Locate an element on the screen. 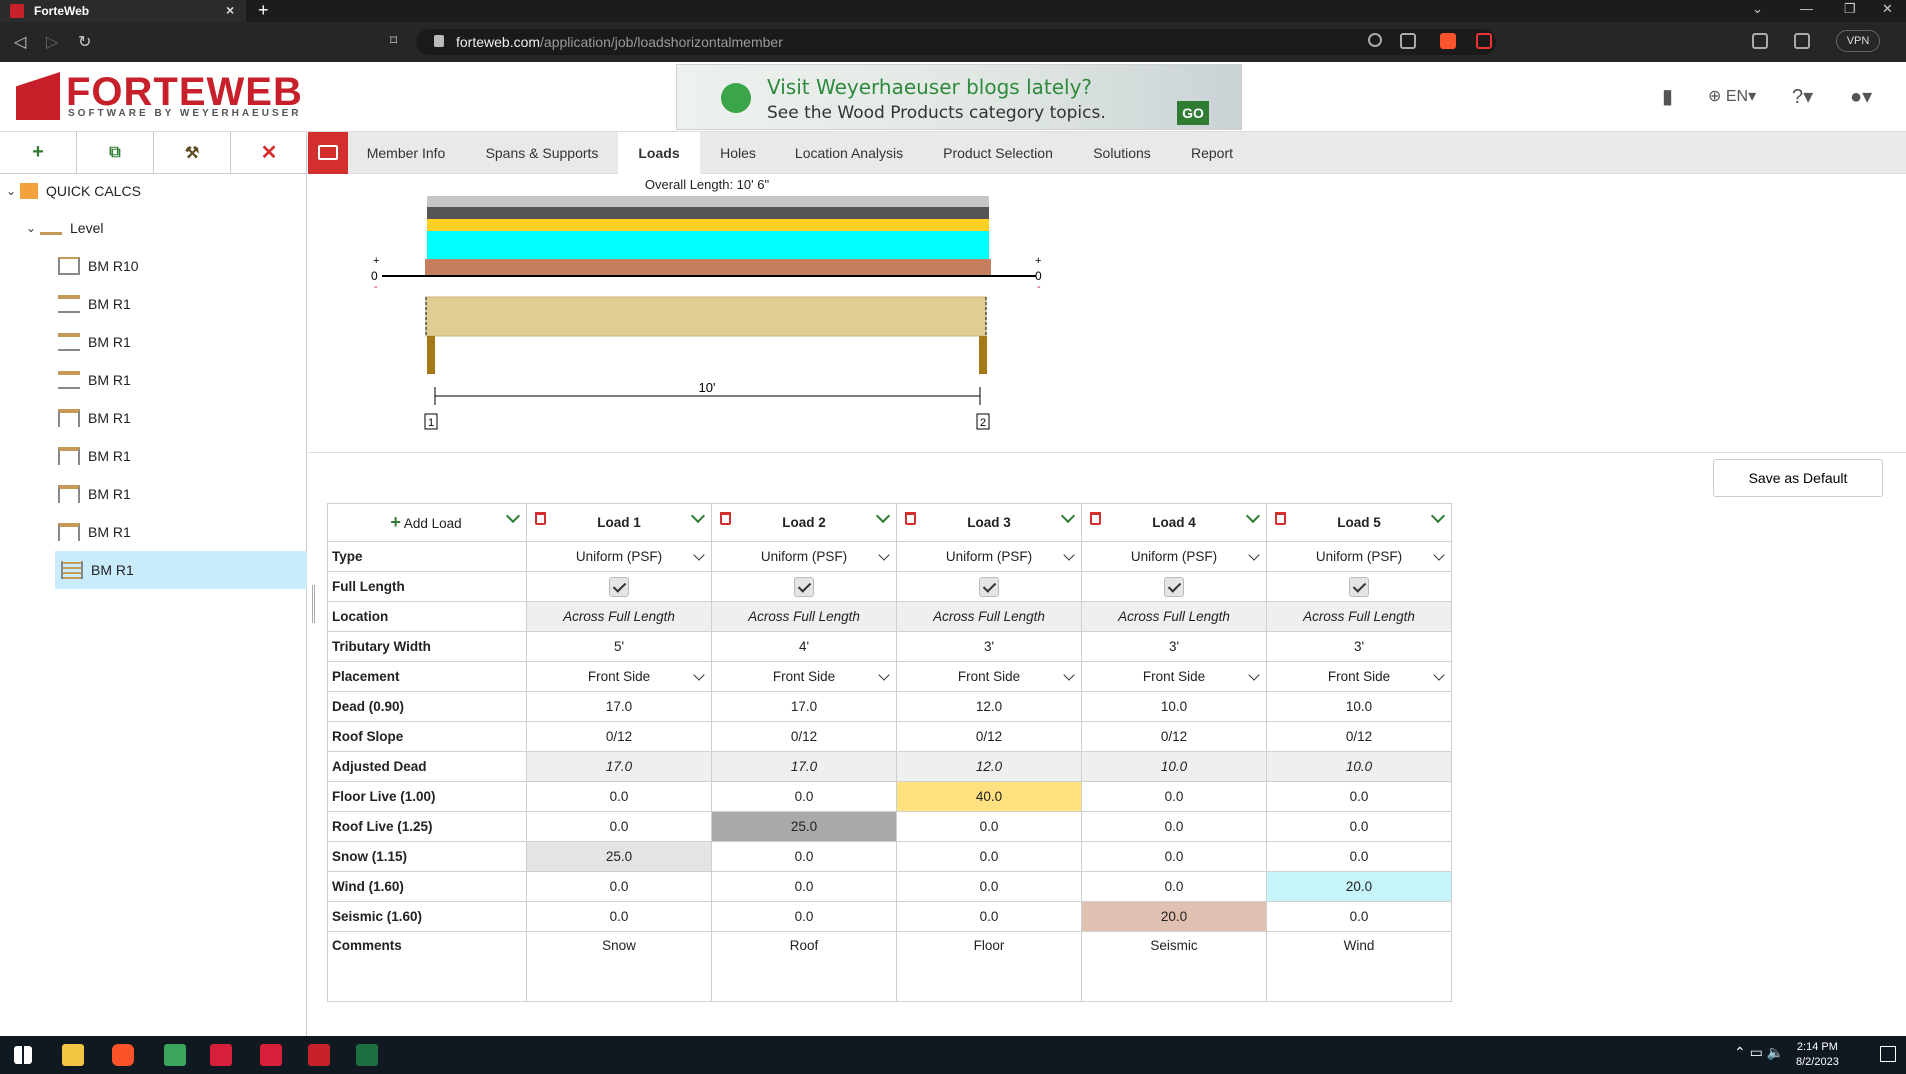 This screenshot has height=1074, width=1906. excel-icon is located at coordinates (367, 1055).